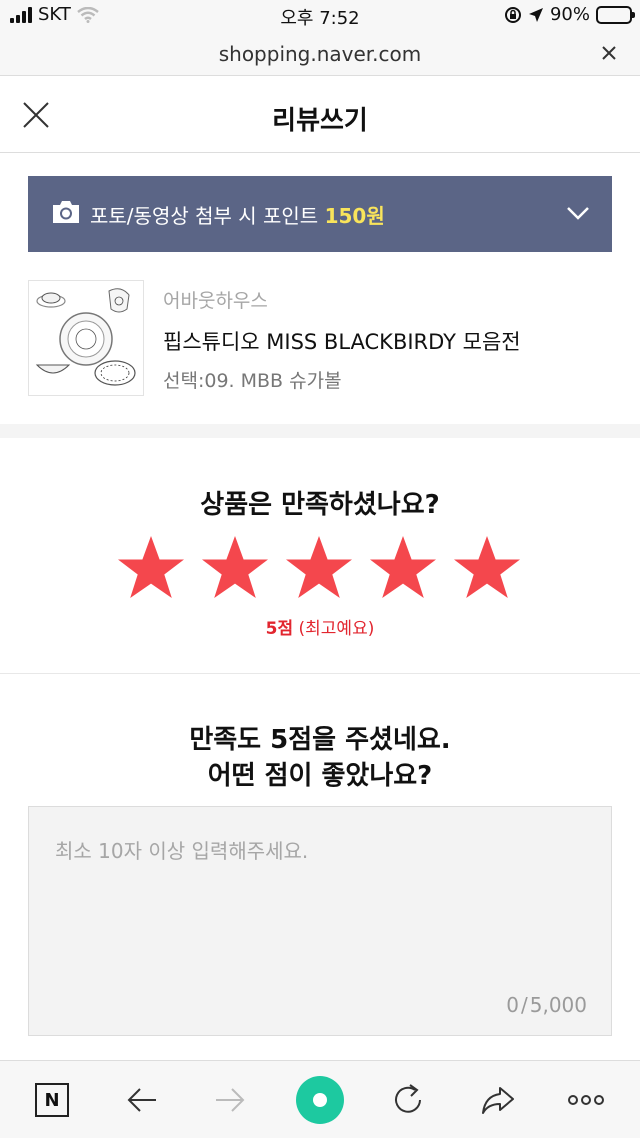  I want to click on back-arrow-icon, so click(142, 1100).